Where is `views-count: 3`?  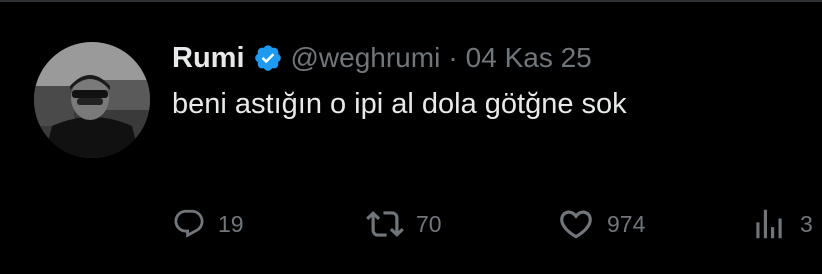 views-count: 3 is located at coordinates (806, 223).